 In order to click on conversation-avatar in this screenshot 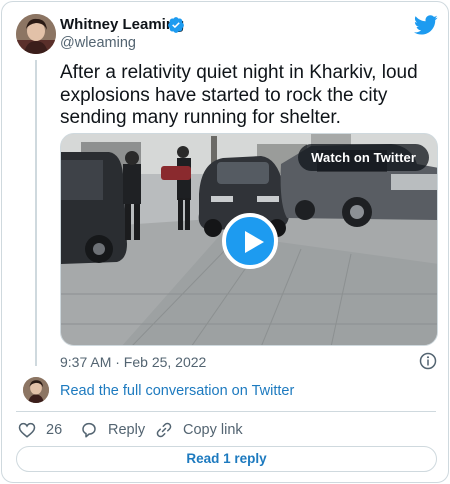, I will do `click(36, 390)`.